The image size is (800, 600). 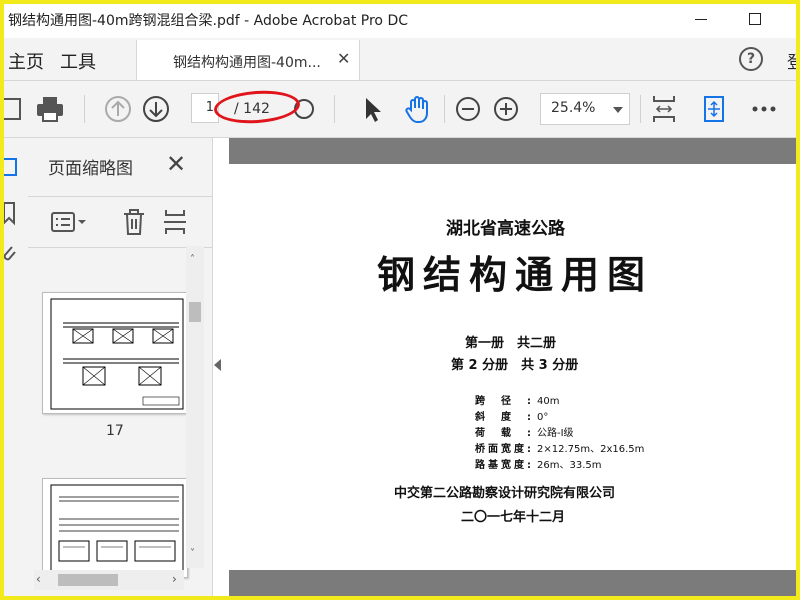 I want to click on chevron-right-icon: ›, so click(x=174, y=579).